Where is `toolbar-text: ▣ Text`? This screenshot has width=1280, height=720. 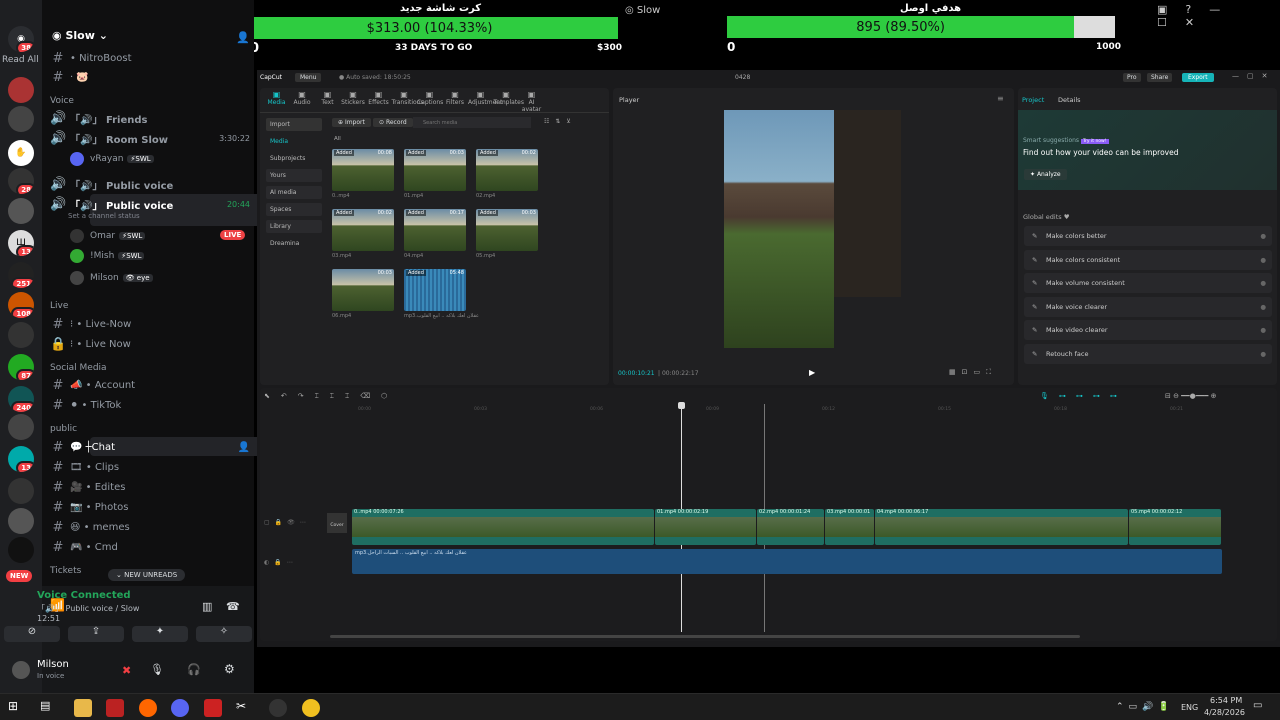
toolbar-text: ▣ Text is located at coordinates (327, 98).